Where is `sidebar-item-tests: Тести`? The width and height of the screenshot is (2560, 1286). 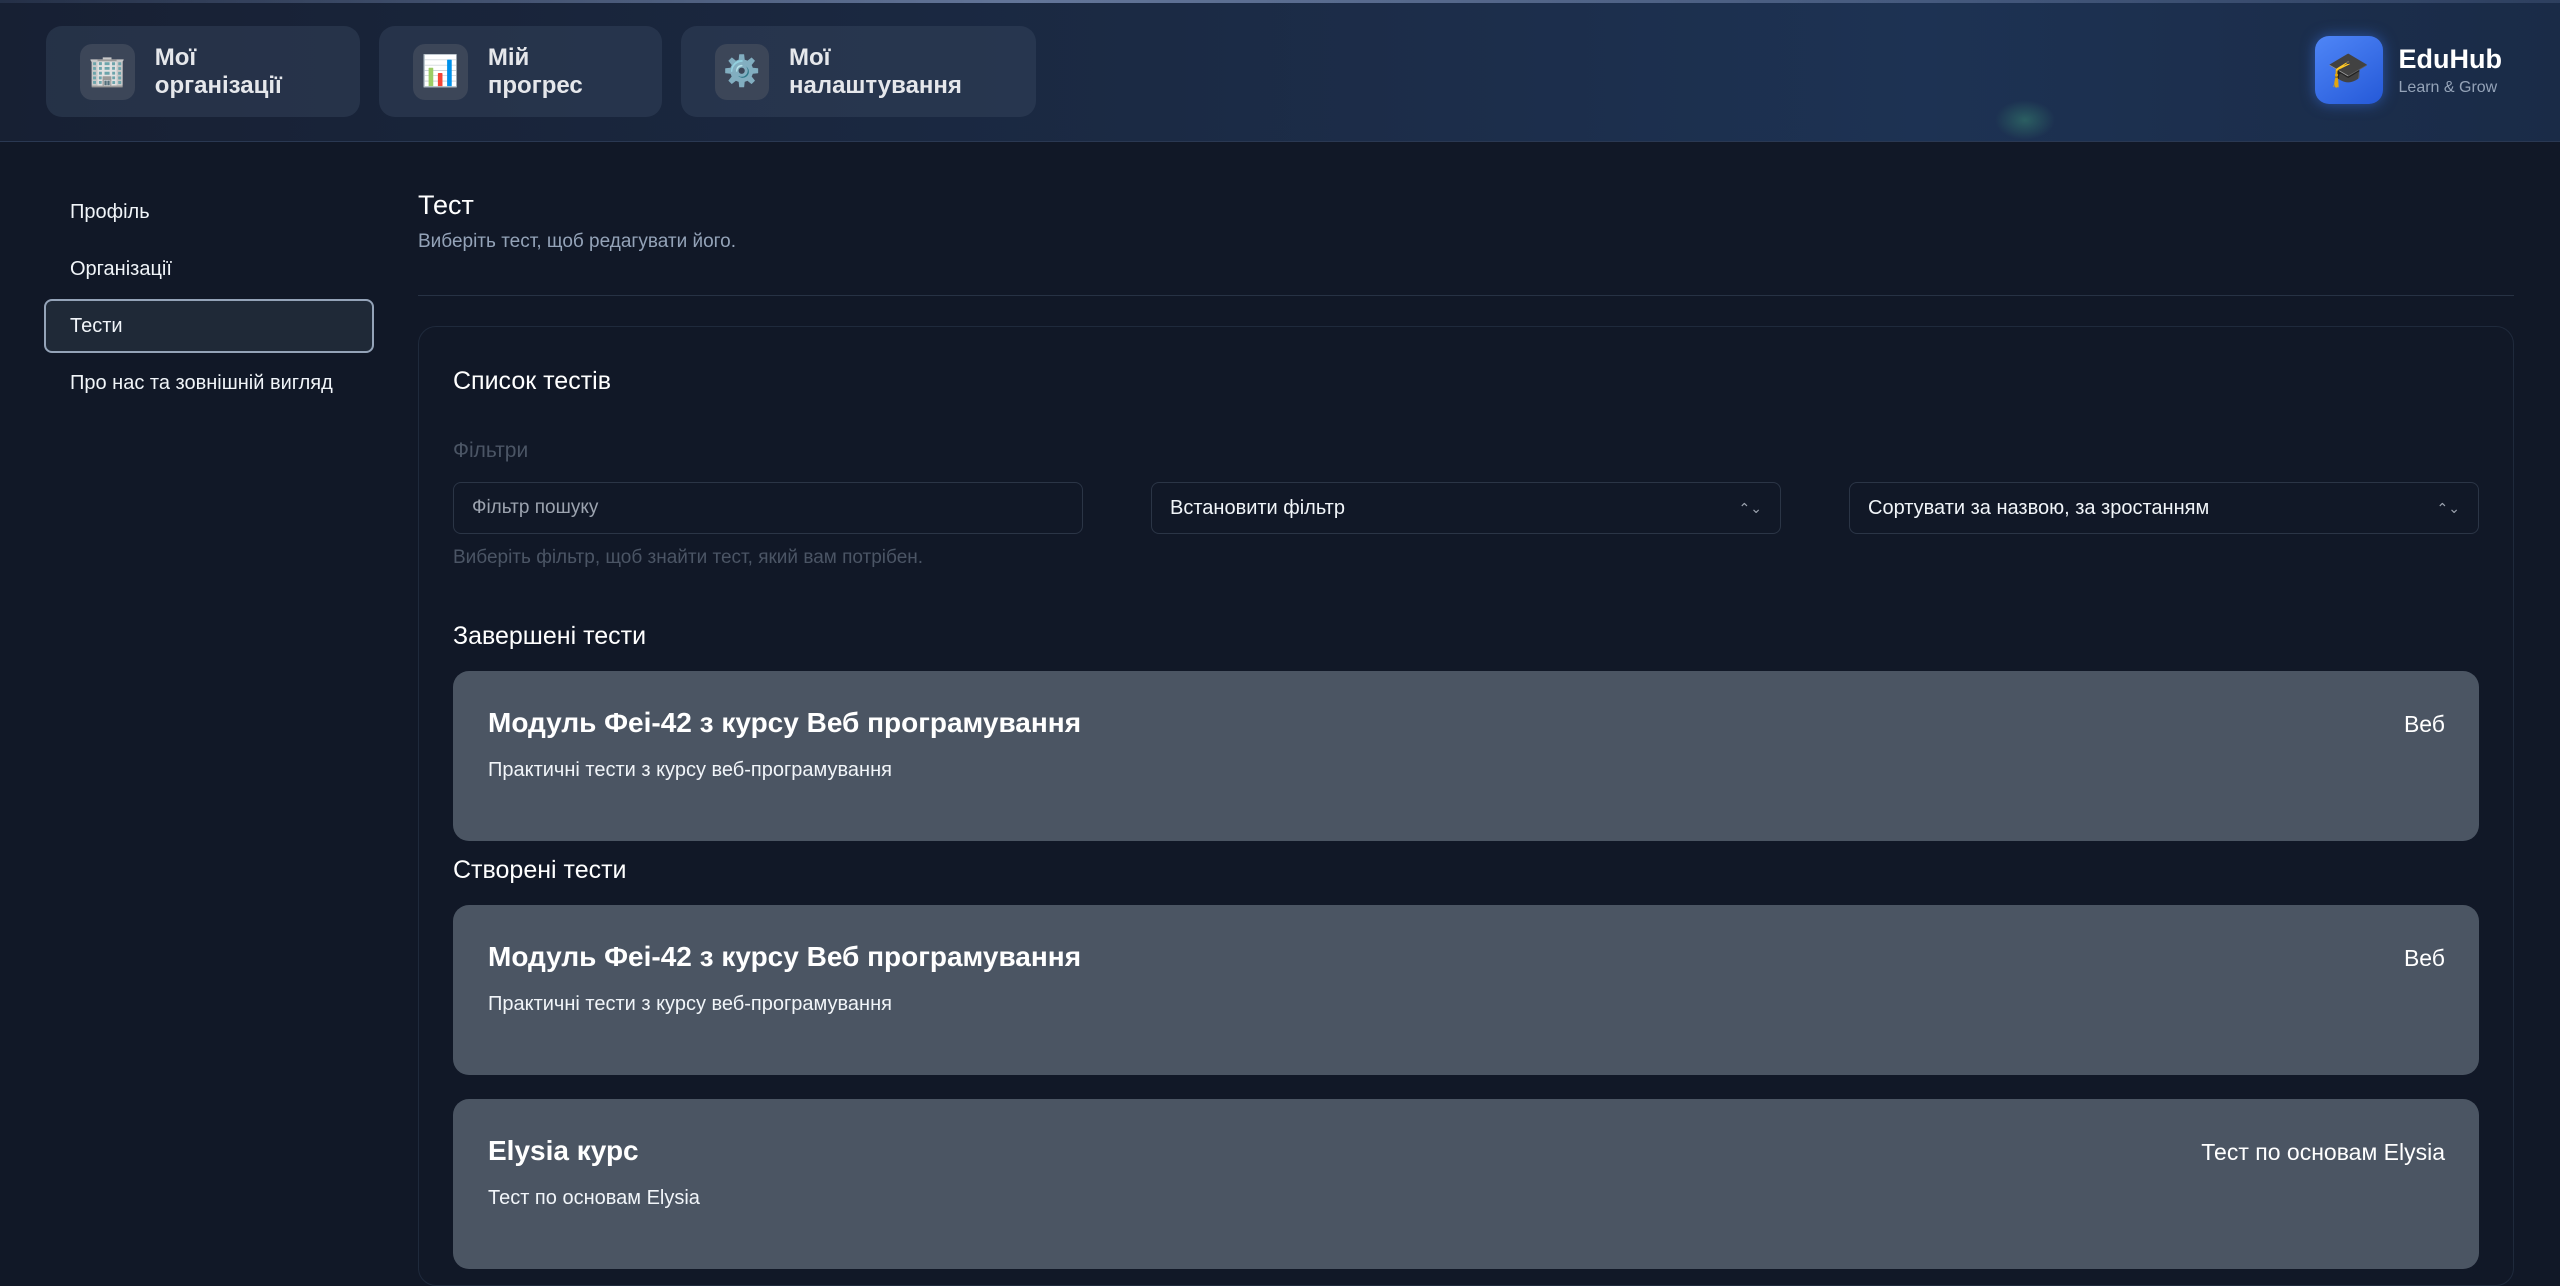 sidebar-item-tests: Тести is located at coordinates (209, 326).